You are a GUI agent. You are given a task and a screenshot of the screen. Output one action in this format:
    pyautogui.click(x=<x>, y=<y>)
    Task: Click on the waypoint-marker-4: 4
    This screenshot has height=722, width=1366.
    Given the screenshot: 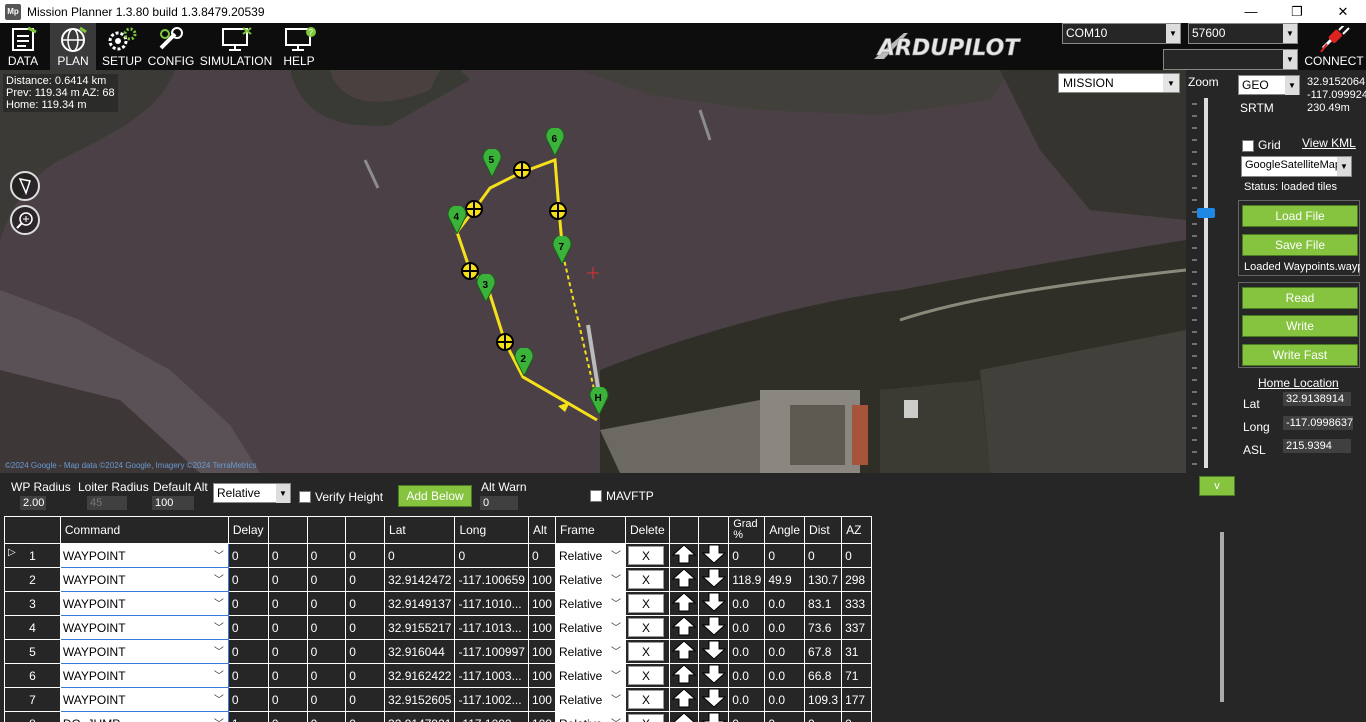 What is the action you would take?
    pyautogui.click(x=457, y=220)
    